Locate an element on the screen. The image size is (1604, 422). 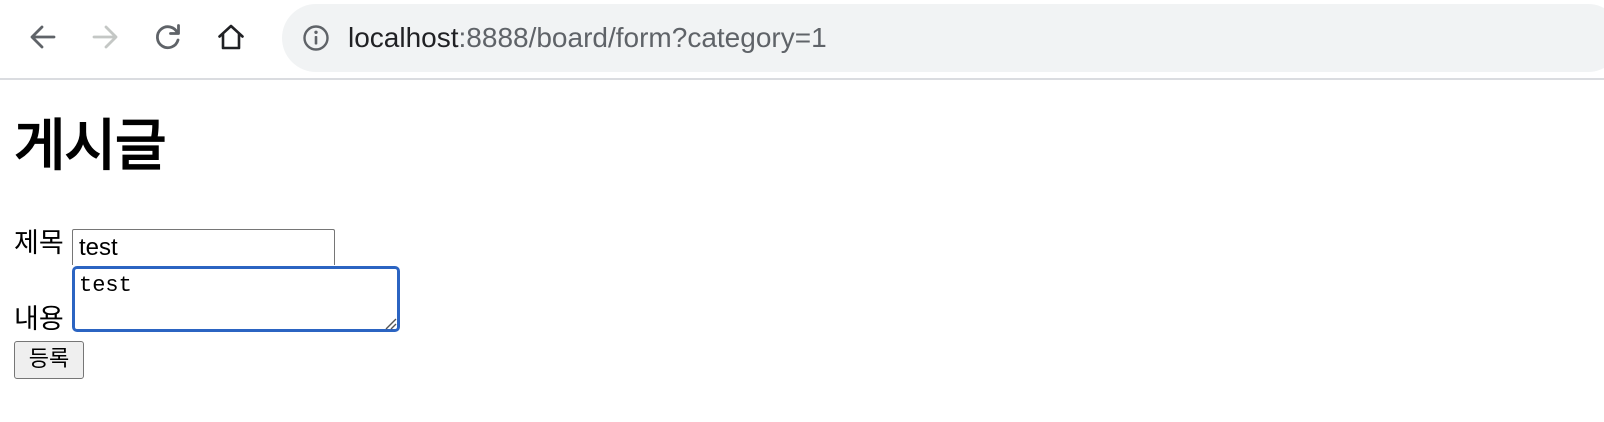
home-button is located at coordinates (231, 37).